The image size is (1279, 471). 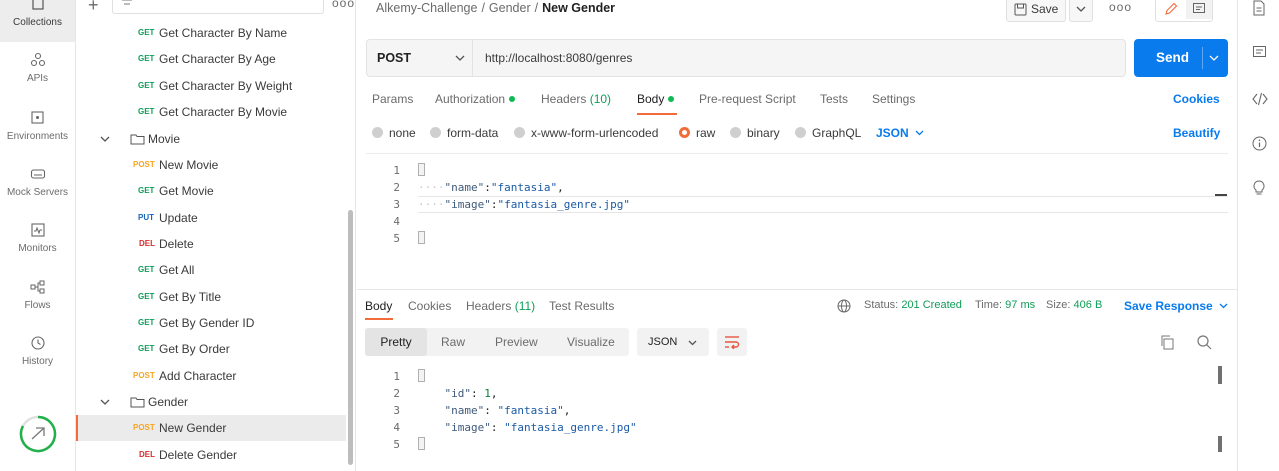 What do you see at coordinates (1259, 8) in the screenshot?
I see `documentation-icon` at bounding box center [1259, 8].